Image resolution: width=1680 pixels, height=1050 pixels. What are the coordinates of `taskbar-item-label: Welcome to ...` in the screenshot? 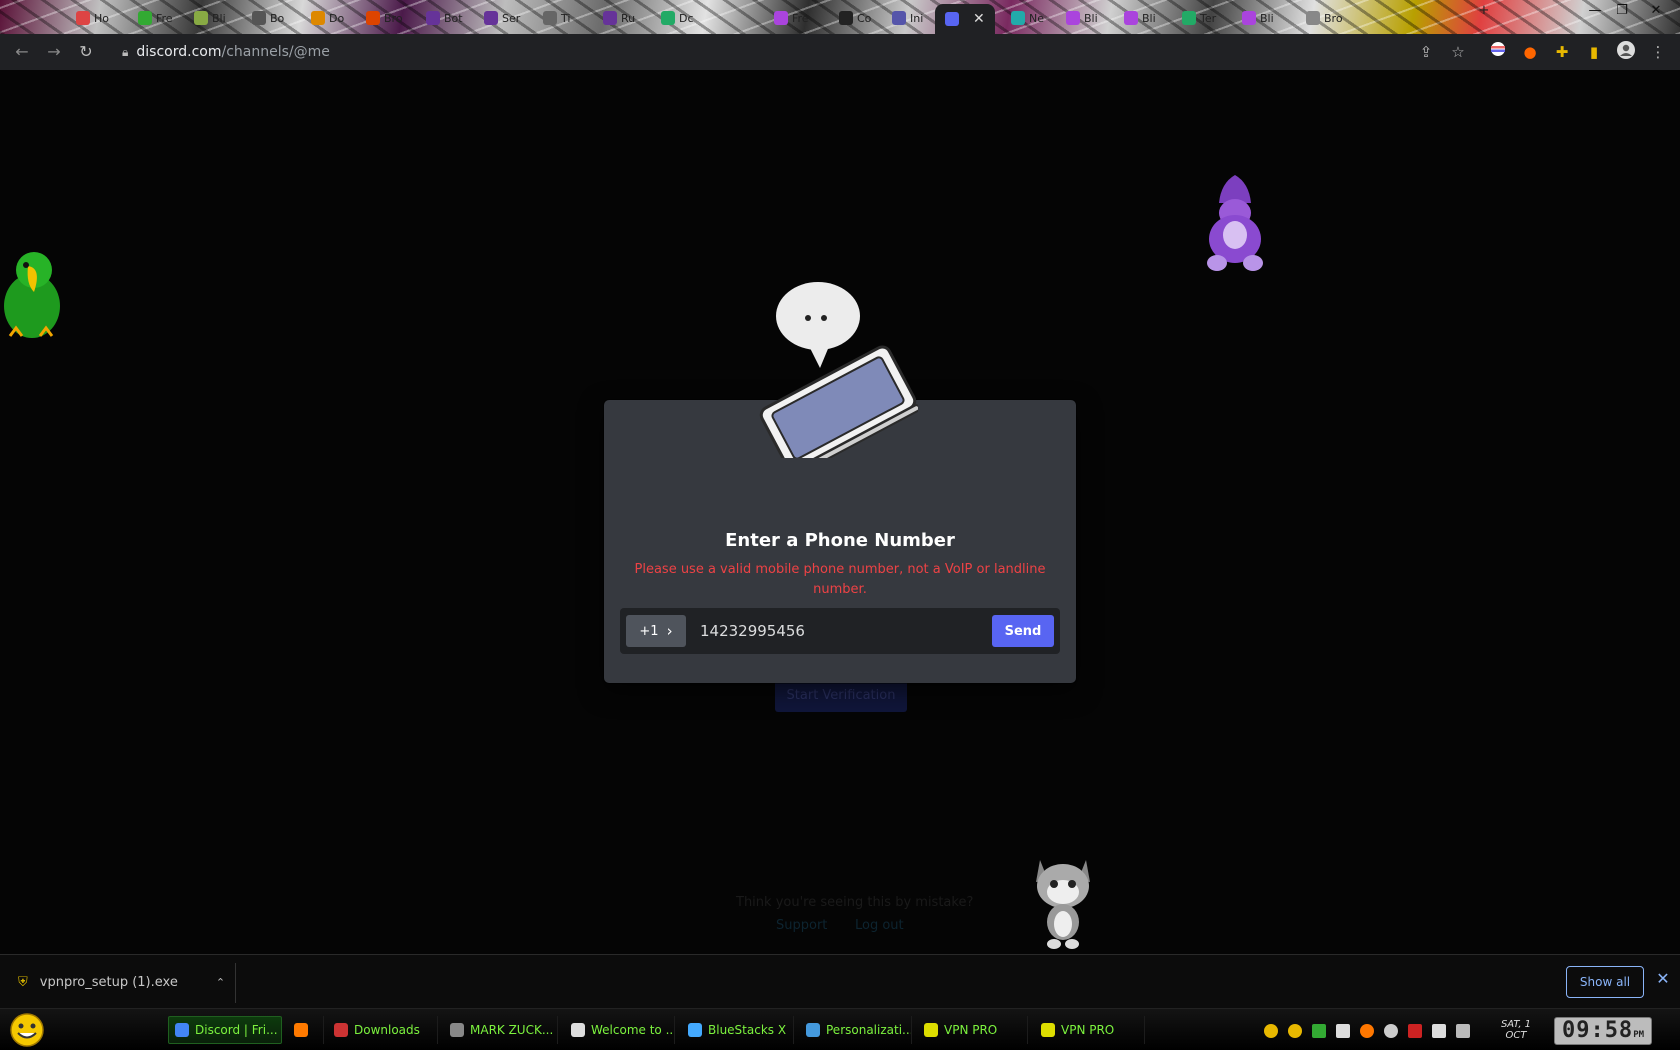 It's located at (633, 1030).